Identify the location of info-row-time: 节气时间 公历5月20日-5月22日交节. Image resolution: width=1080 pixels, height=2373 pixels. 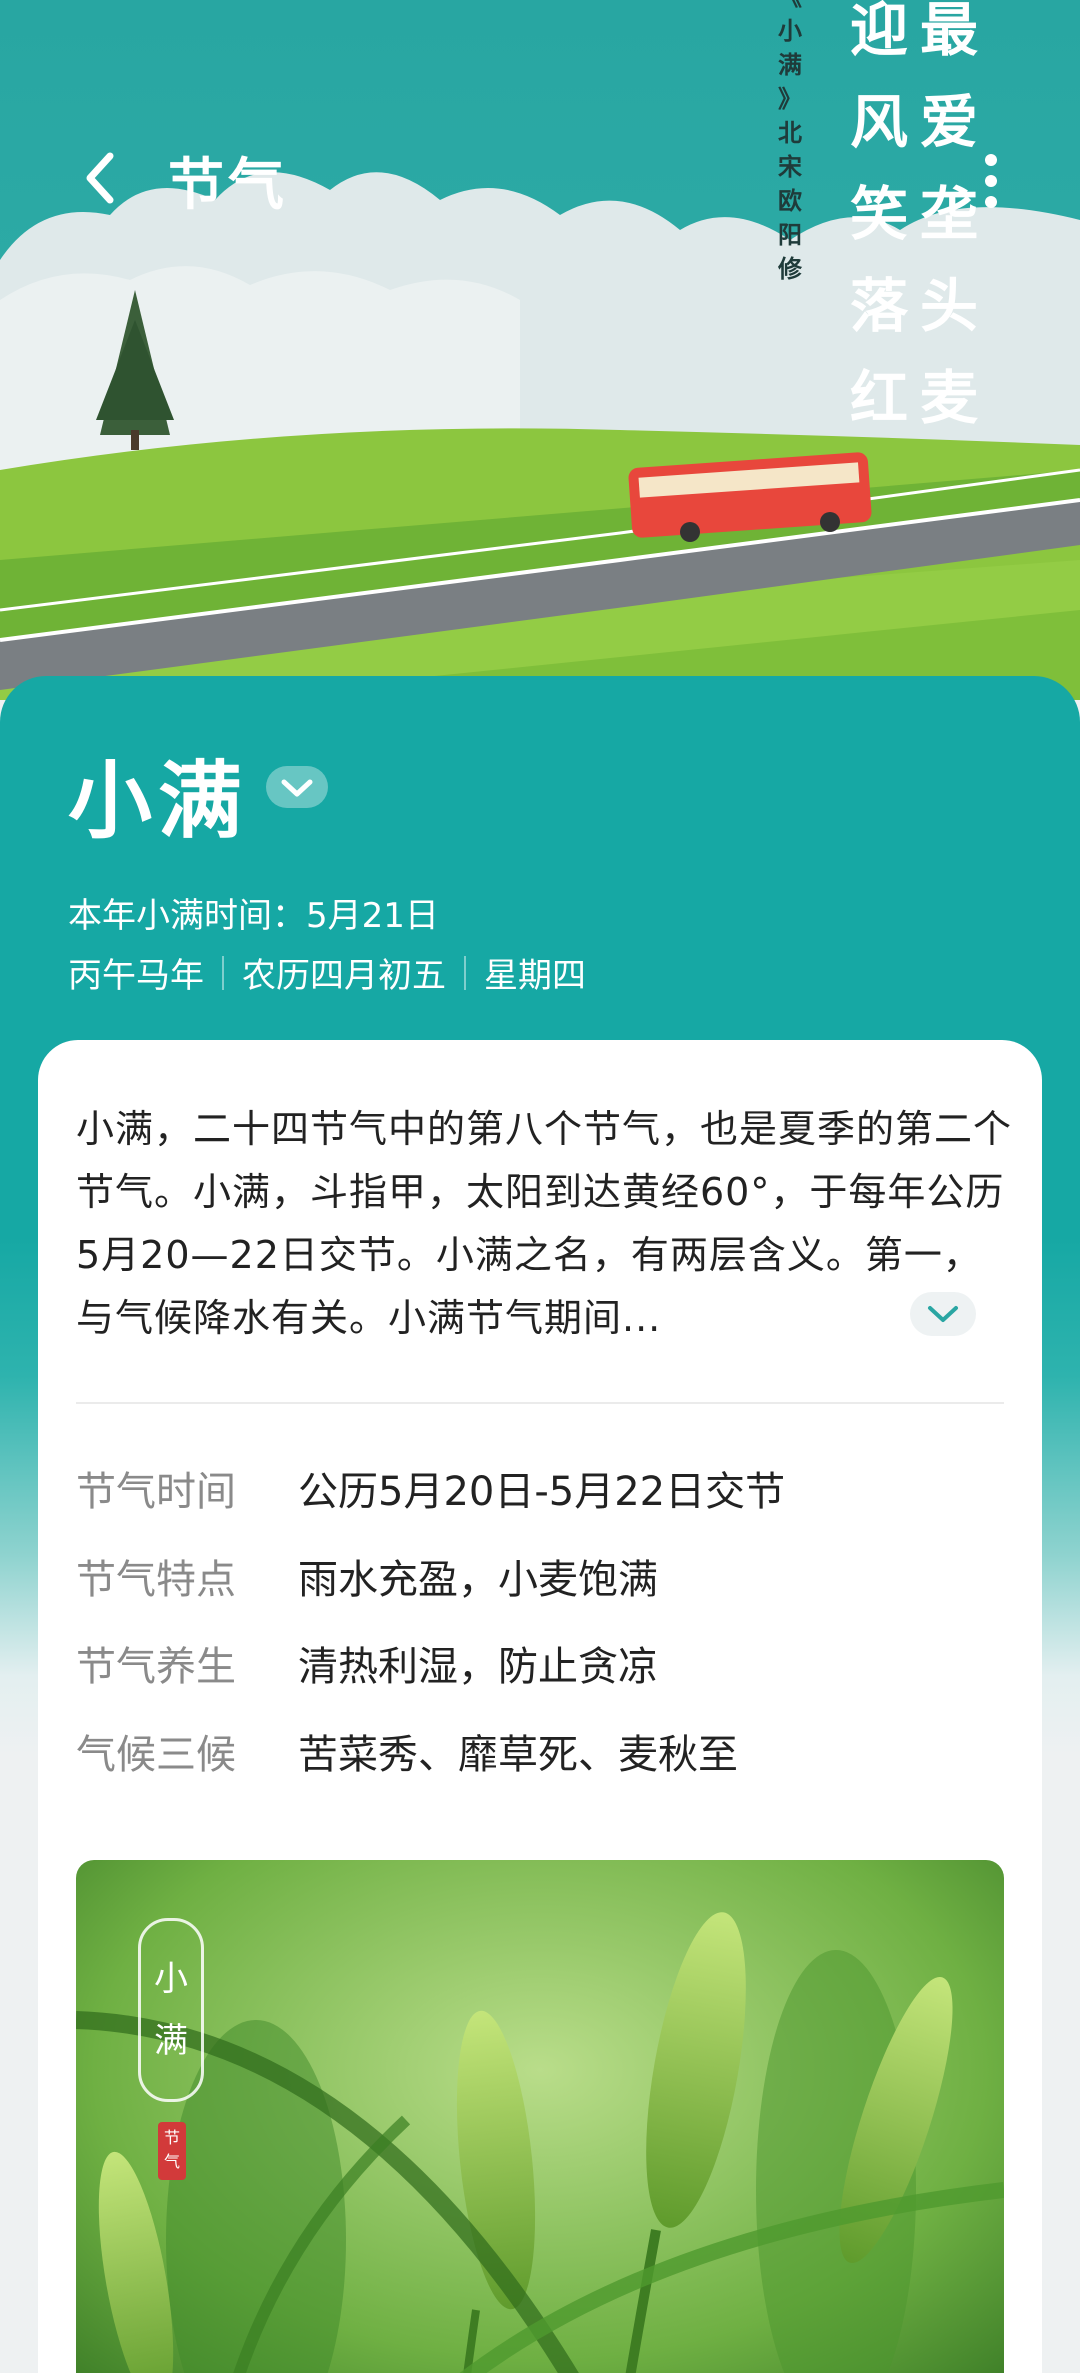
(430, 1492).